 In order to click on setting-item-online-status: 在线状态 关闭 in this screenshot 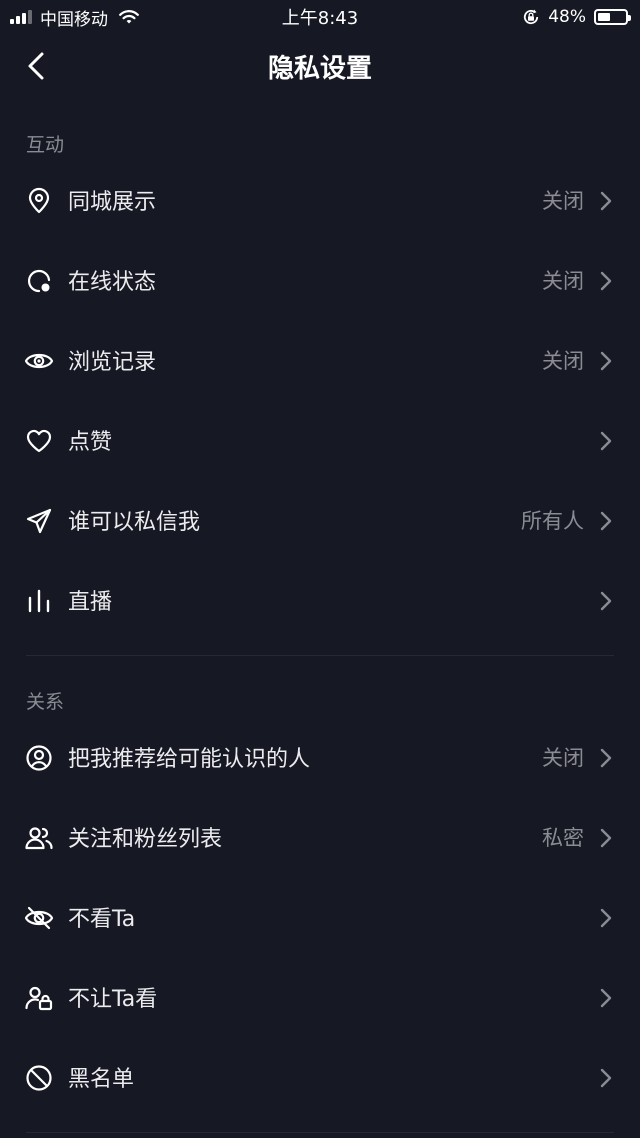, I will do `click(320, 280)`.